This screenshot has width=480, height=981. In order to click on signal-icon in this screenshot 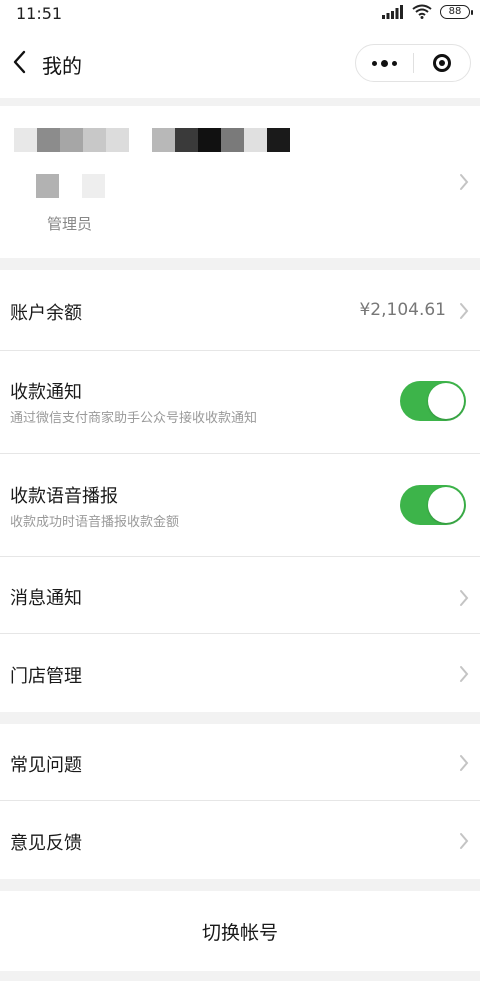, I will do `click(392, 11)`.